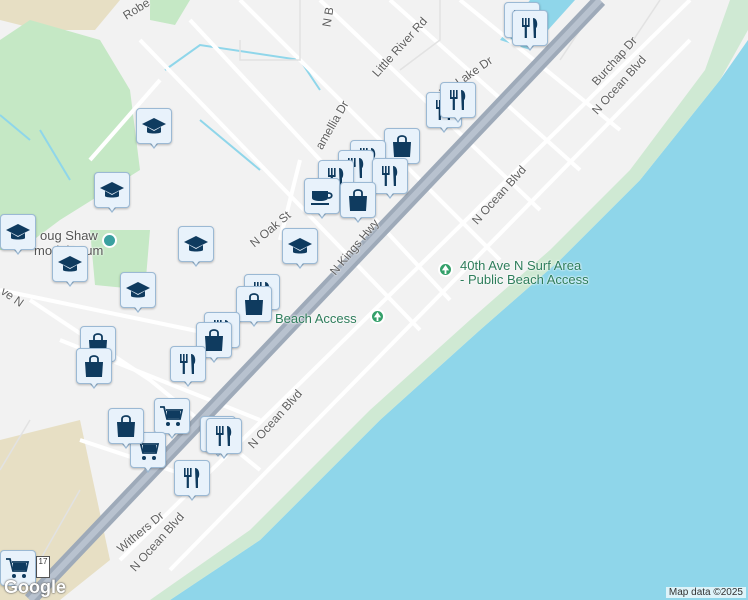  What do you see at coordinates (316, 318) in the screenshot?
I see `beach-access-label: Beach Access` at bounding box center [316, 318].